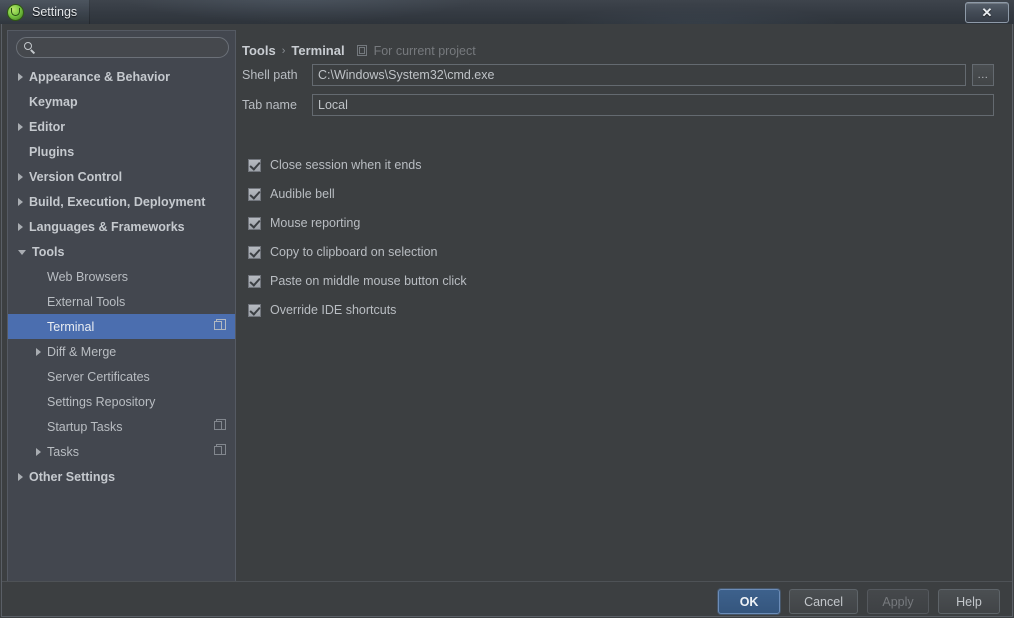  I want to click on sidebar-item-version-control: Version Control, so click(121, 176).